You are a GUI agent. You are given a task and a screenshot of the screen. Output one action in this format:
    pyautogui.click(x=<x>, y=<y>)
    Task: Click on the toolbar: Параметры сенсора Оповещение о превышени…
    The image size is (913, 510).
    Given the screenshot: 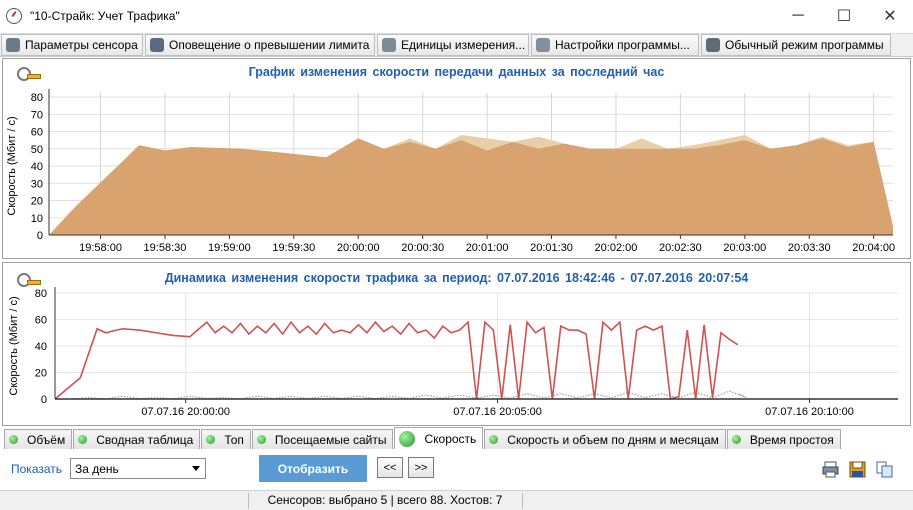 What is the action you would take?
    pyautogui.click(x=456, y=45)
    